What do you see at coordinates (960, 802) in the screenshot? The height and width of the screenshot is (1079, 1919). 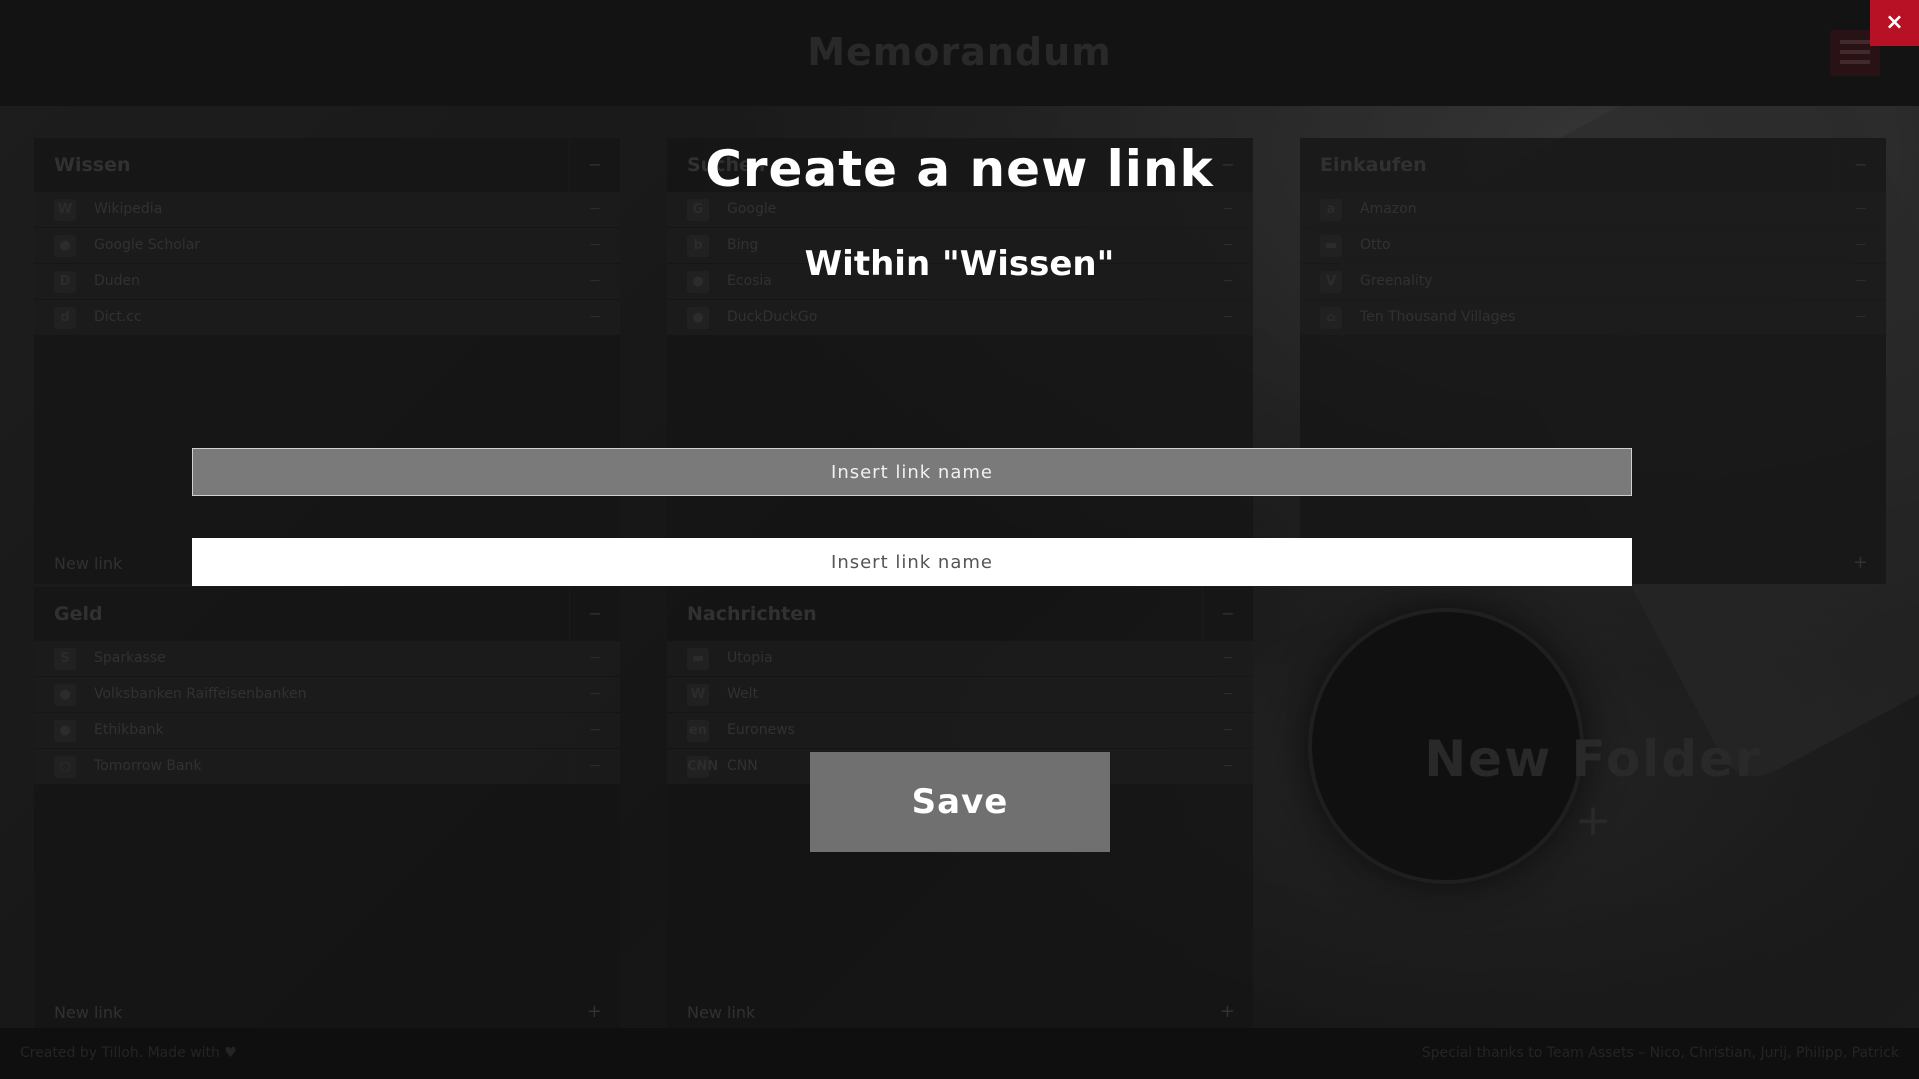 I see `save-button: Save` at bounding box center [960, 802].